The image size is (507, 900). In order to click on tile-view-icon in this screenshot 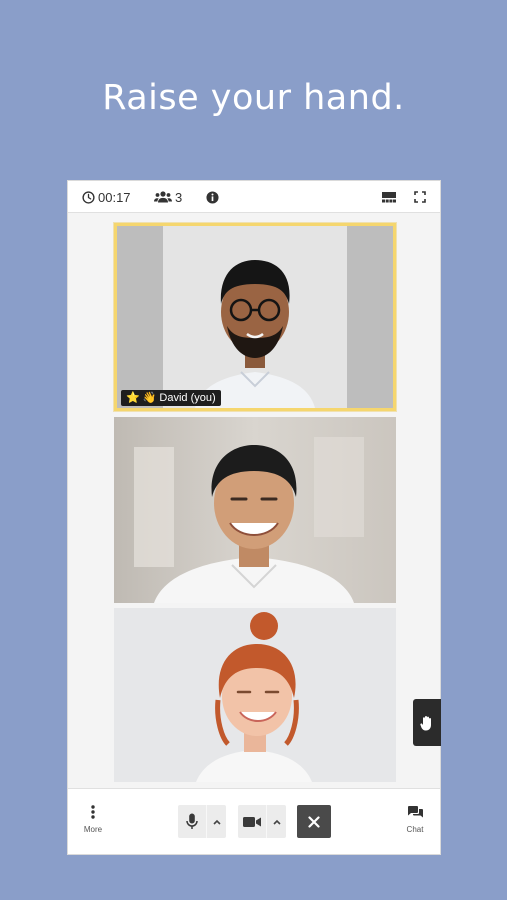, I will do `click(389, 196)`.